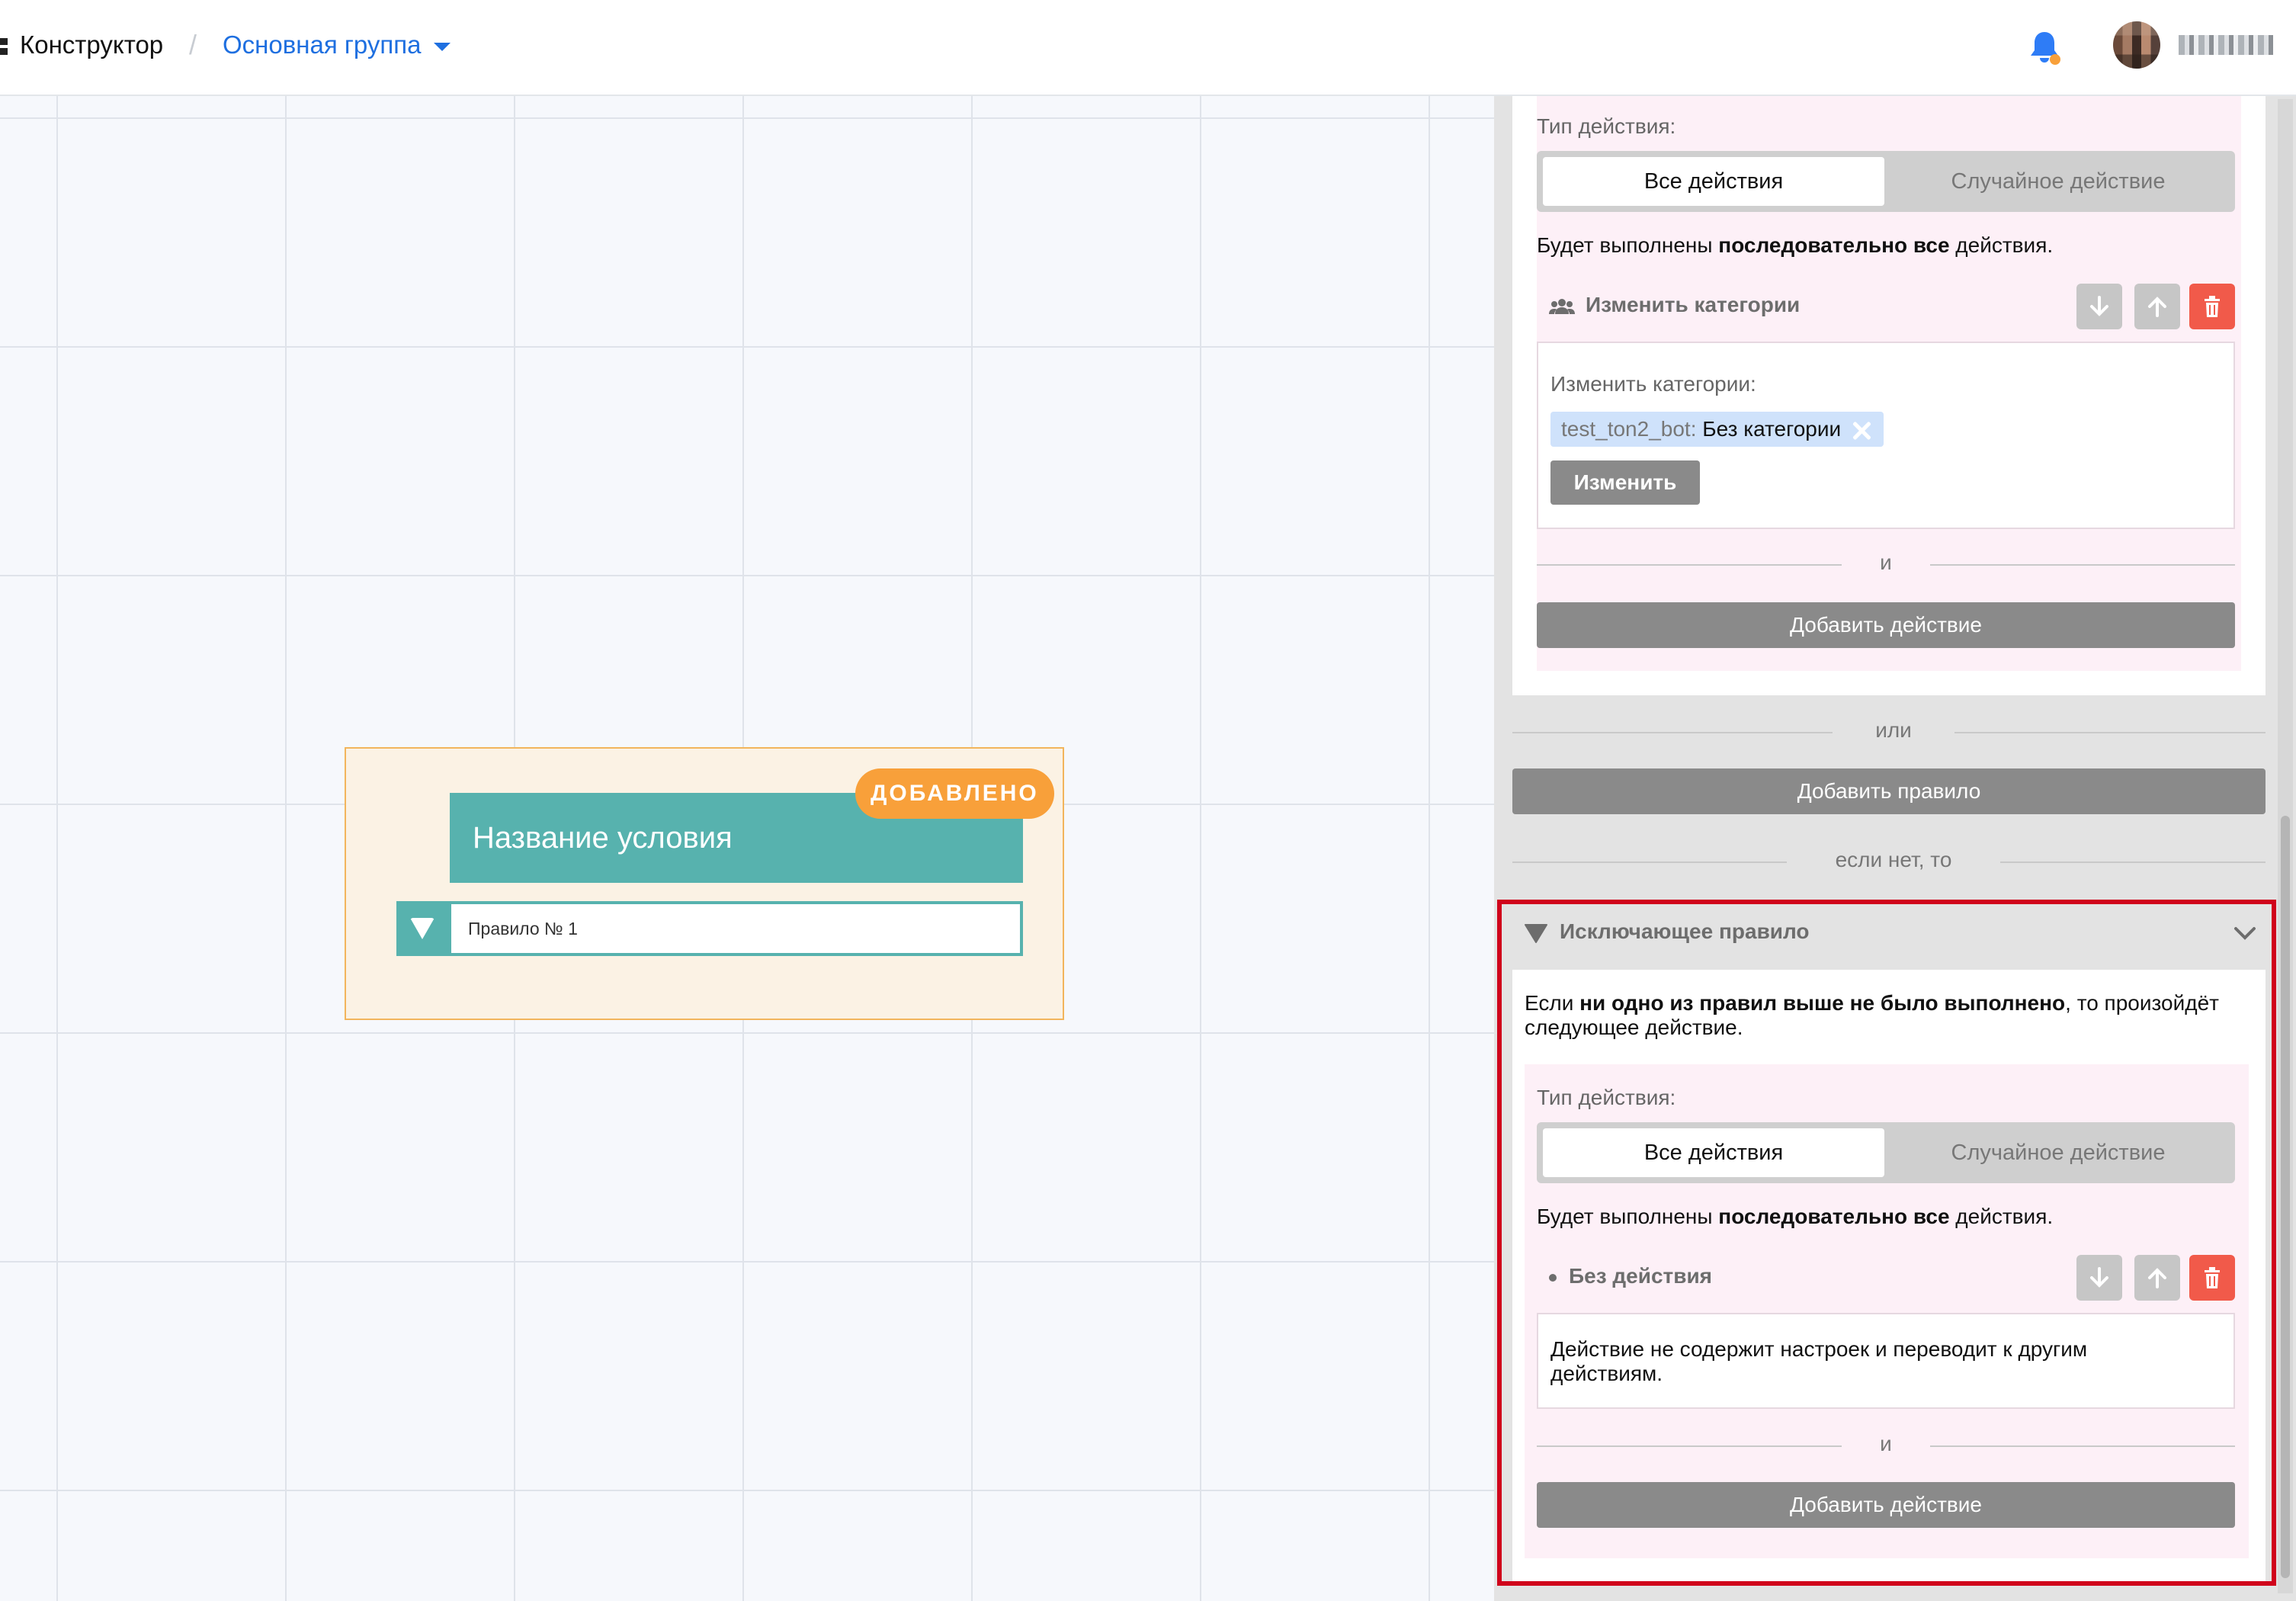 This screenshot has width=2296, height=1601. What do you see at coordinates (1713, 181) in the screenshot?
I see `toggle-all-actions: Все действия` at bounding box center [1713, 181].